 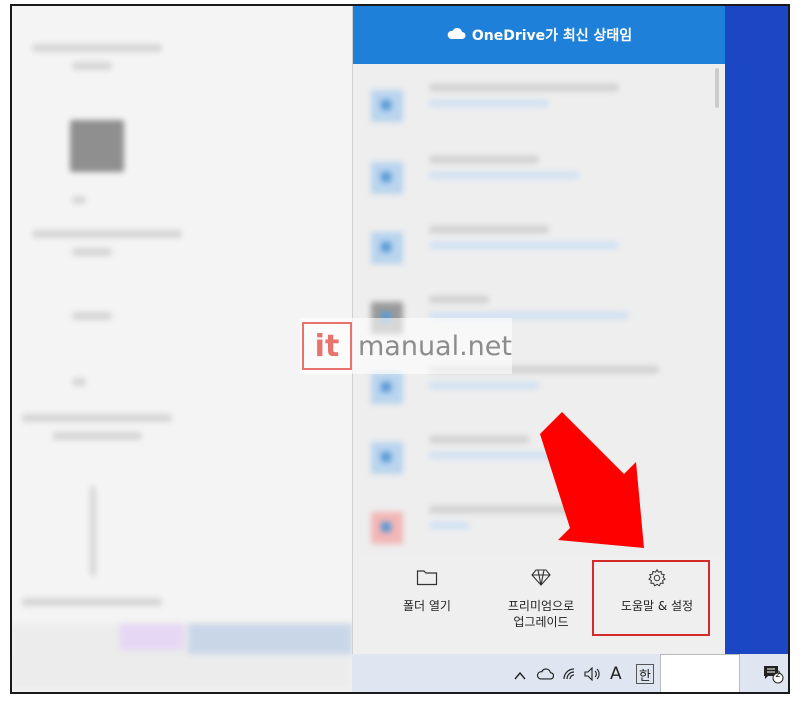 I want to click on show-hidden-icons-button, so click(x=520, y=676).